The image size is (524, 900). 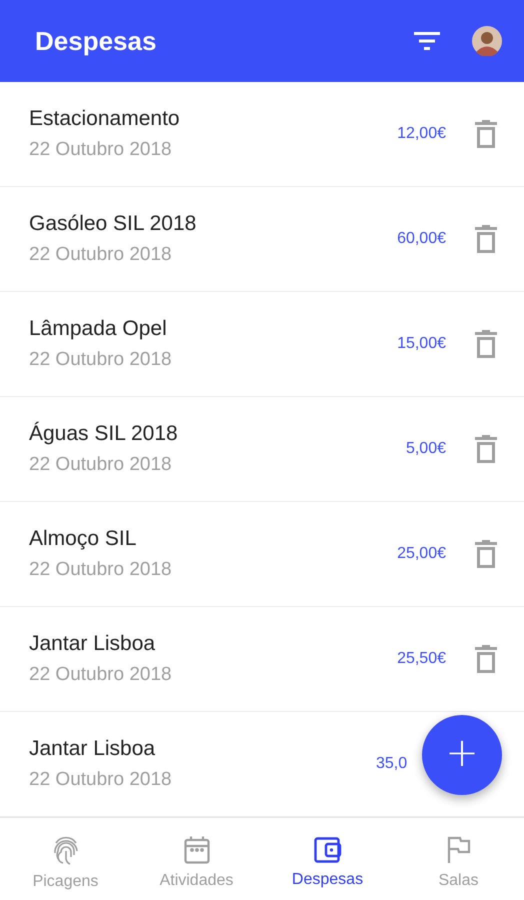 I want to click on fingerprint-icon, so click(x=66, y=850).